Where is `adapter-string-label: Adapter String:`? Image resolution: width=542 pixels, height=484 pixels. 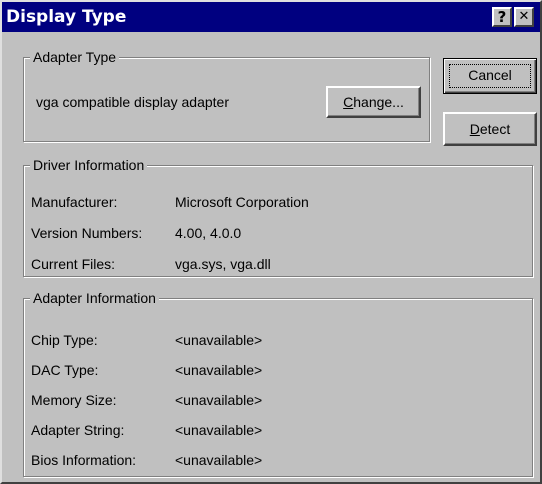 adapter-string-label: Adapter String: is located at coordinates (78, 430).